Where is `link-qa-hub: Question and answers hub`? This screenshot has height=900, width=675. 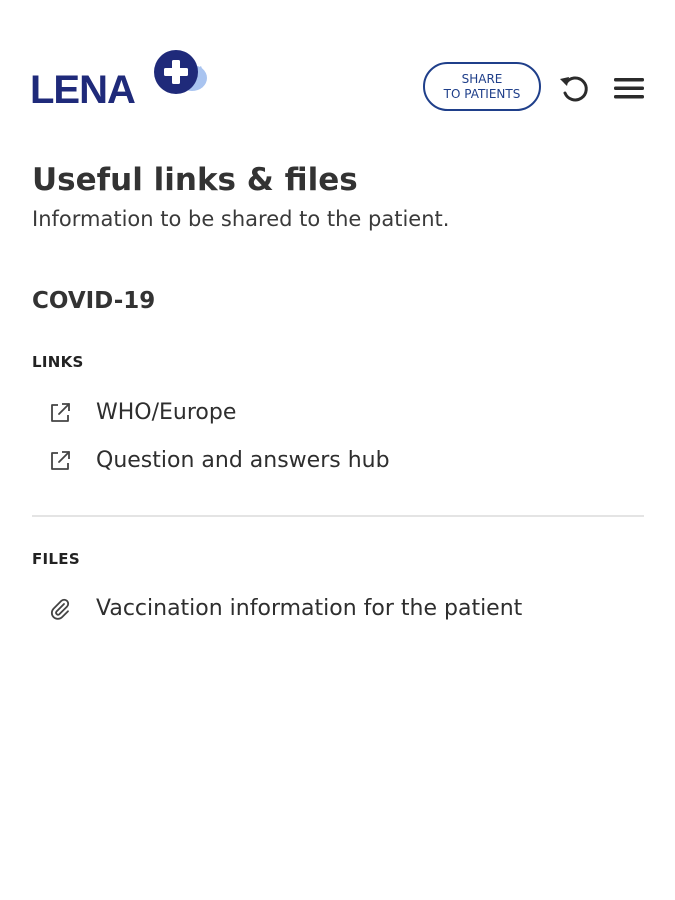 link-qa-hub: Question and answers hub is located at coordinates (218, 461).